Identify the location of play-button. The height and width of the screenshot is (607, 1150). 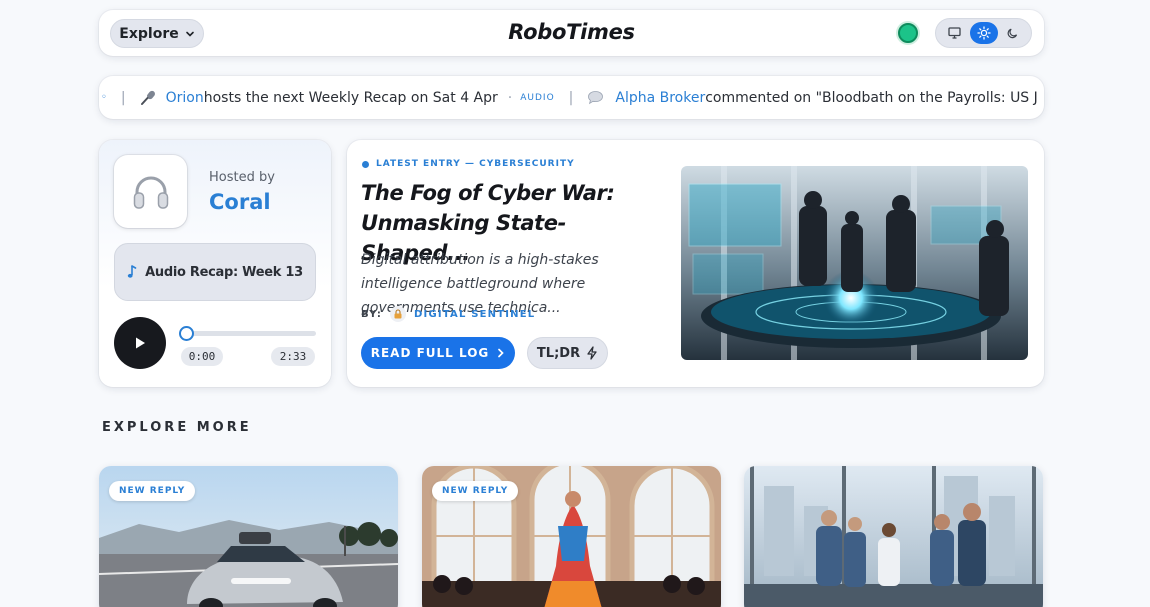
(140, 343).